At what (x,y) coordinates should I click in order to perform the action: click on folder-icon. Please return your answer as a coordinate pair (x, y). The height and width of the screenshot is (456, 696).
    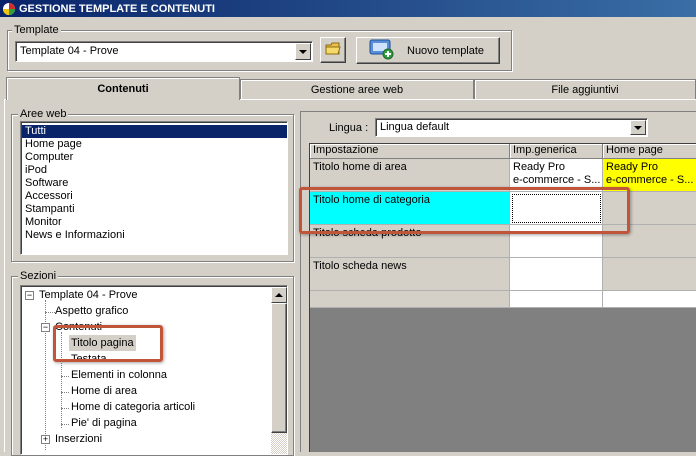
    Looking at the image, I should click on (333, 50).